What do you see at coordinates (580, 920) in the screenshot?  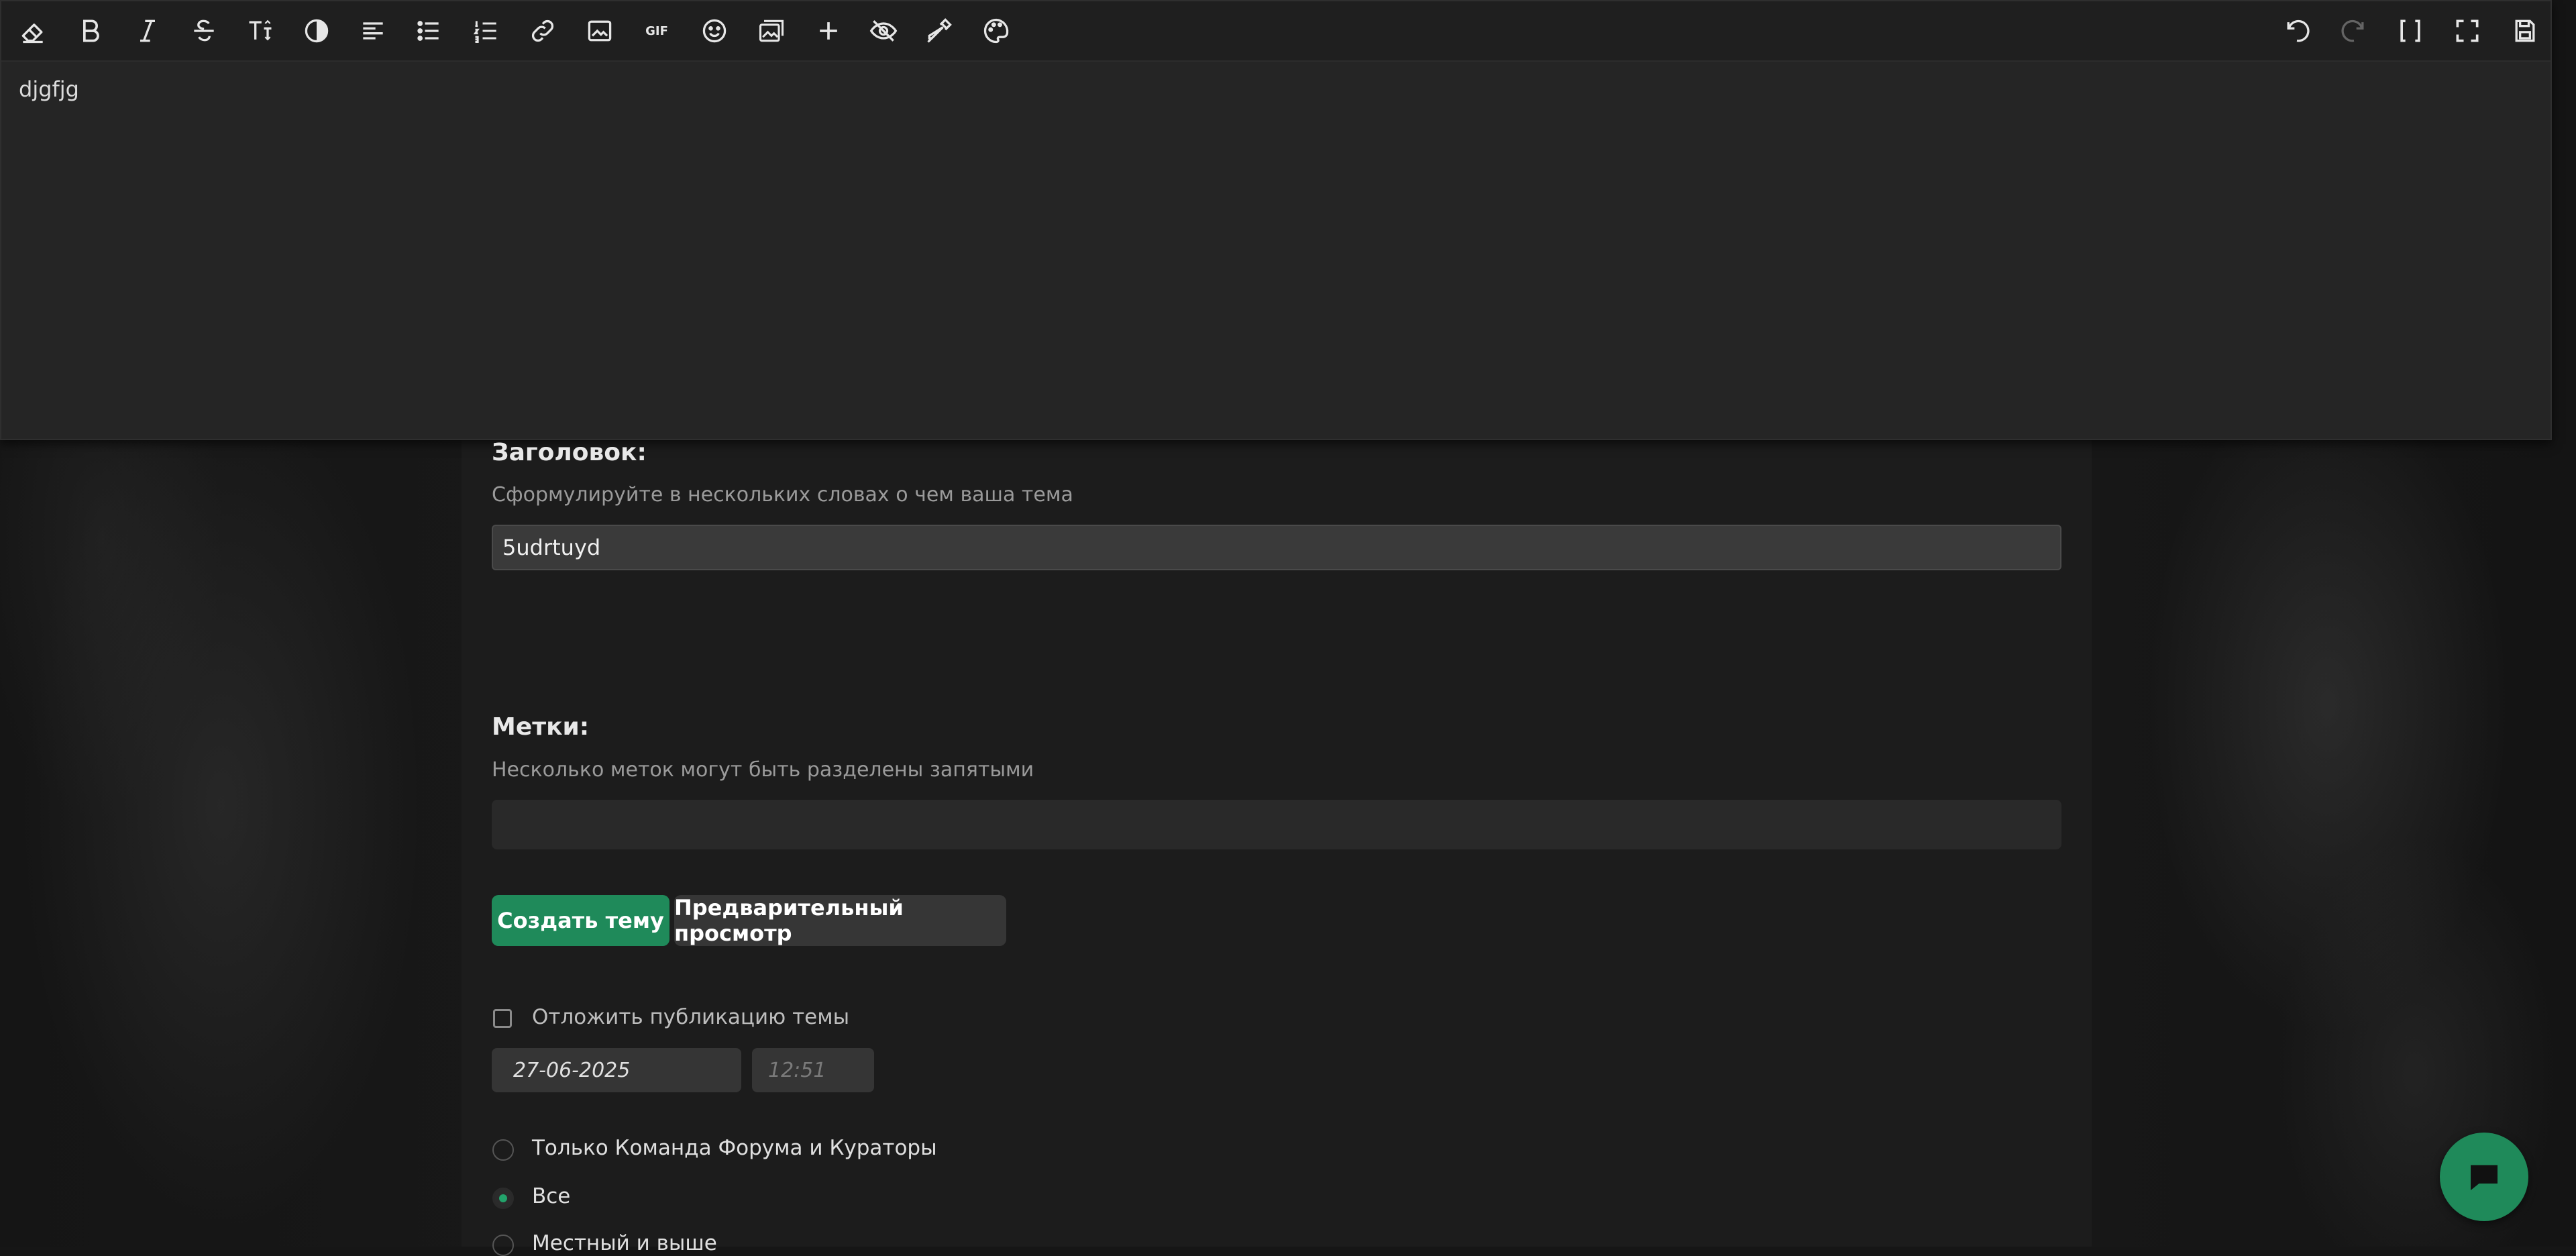 I see `create-topic-button: Создать тему` at bounding box center [580, 920].